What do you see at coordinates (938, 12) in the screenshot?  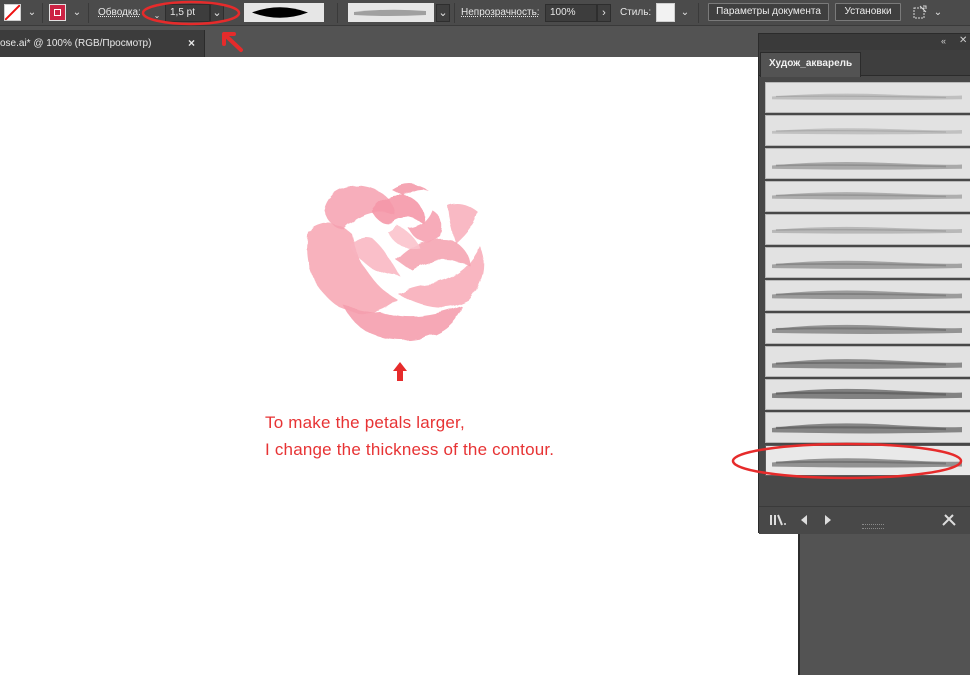 I see `transform-chevron-down-icon: ⌄` at bounding box center [938, 12].